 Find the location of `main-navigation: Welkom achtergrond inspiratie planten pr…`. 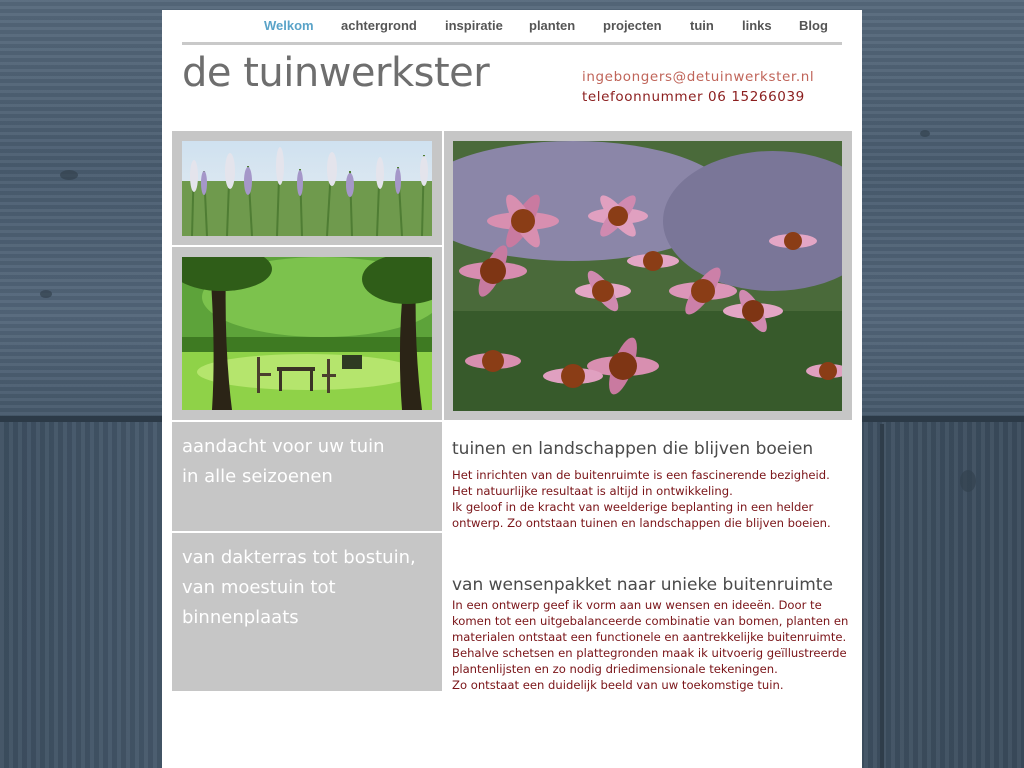

main-navigation: Welkom achtergrond inspiratie planten pr… is located at coordinates (512, 27).